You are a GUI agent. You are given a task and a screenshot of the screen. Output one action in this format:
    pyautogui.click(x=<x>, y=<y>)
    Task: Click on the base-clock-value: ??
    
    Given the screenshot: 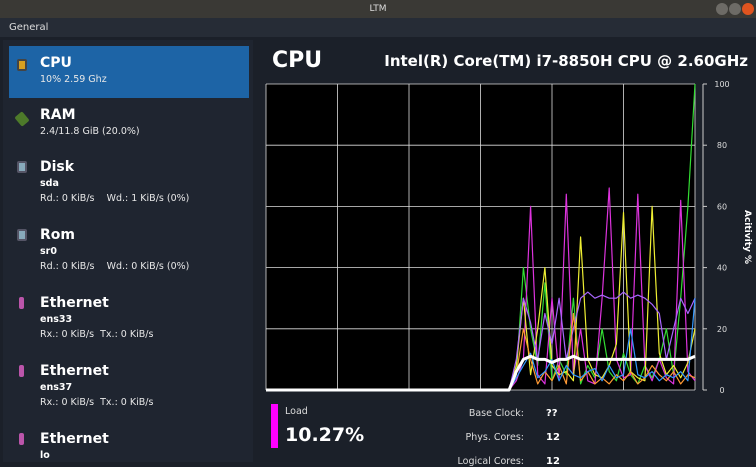 What is the action you would take?
    pyautogui.click(x=552, y=413)
    